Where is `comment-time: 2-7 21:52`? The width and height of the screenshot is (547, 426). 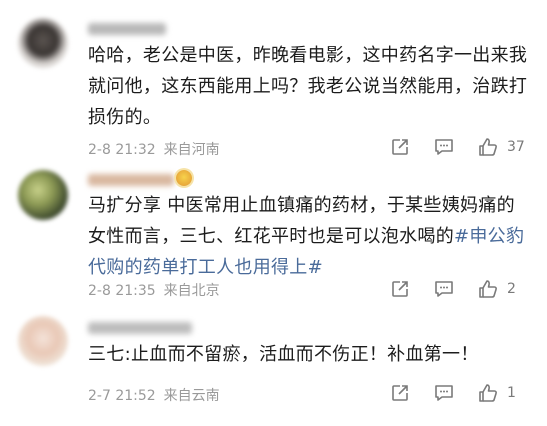 comment-time: 2-7 21:52 is located at coordinates (122, 396).